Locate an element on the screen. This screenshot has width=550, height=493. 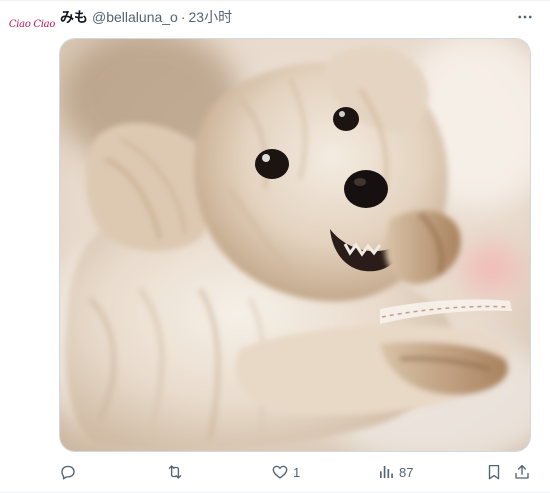
reply-button is located at coordinates (70, 472).